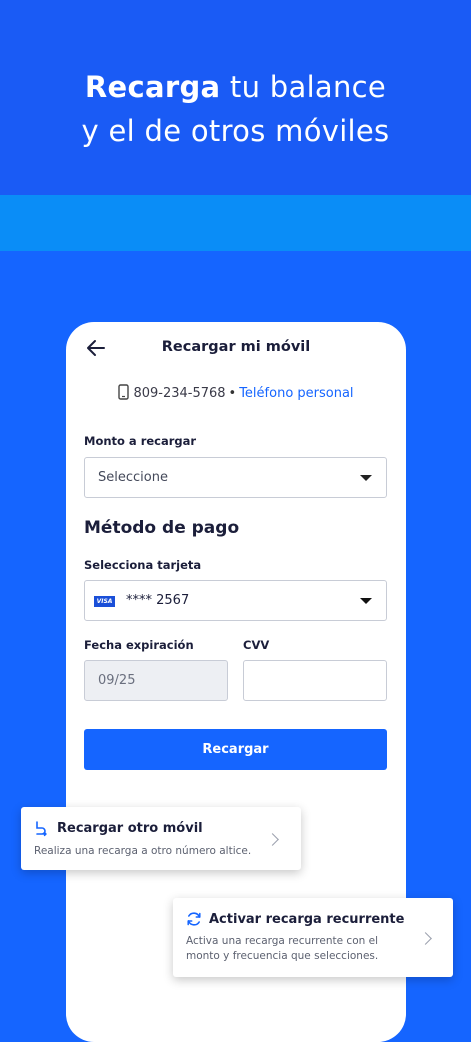  What do you see at coordinates (235, 749) in the screenshot?
I see `recargar-button: Recargar` at bounding box center [235, 749].